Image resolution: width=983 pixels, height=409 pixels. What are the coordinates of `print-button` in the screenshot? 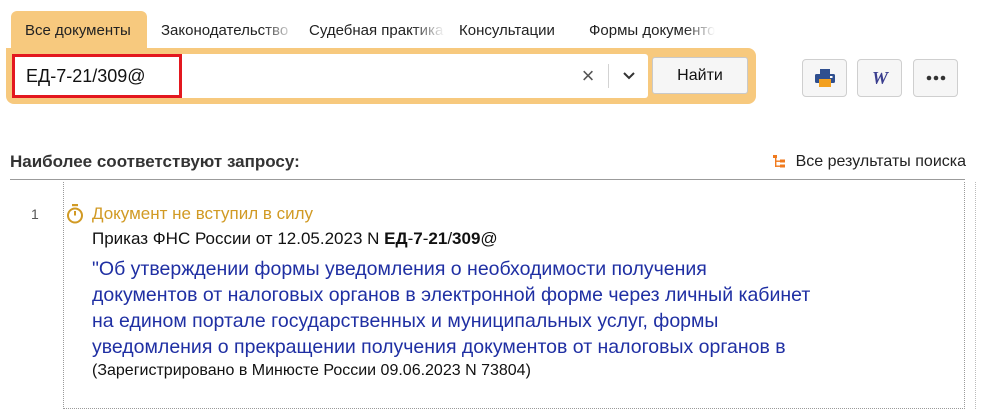 It's located at (824, 78).